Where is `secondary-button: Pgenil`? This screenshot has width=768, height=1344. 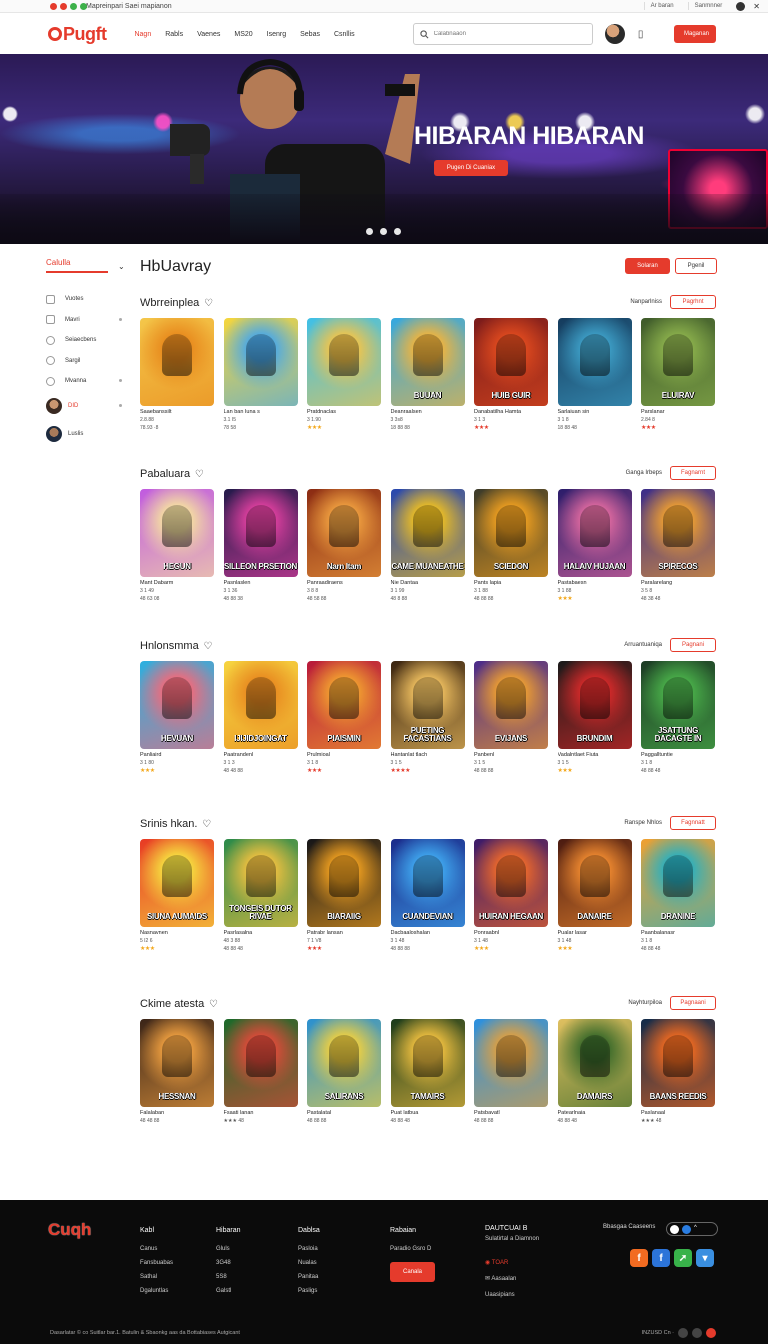
secondary-button: Pgenil is located at coordinates (696, 266).